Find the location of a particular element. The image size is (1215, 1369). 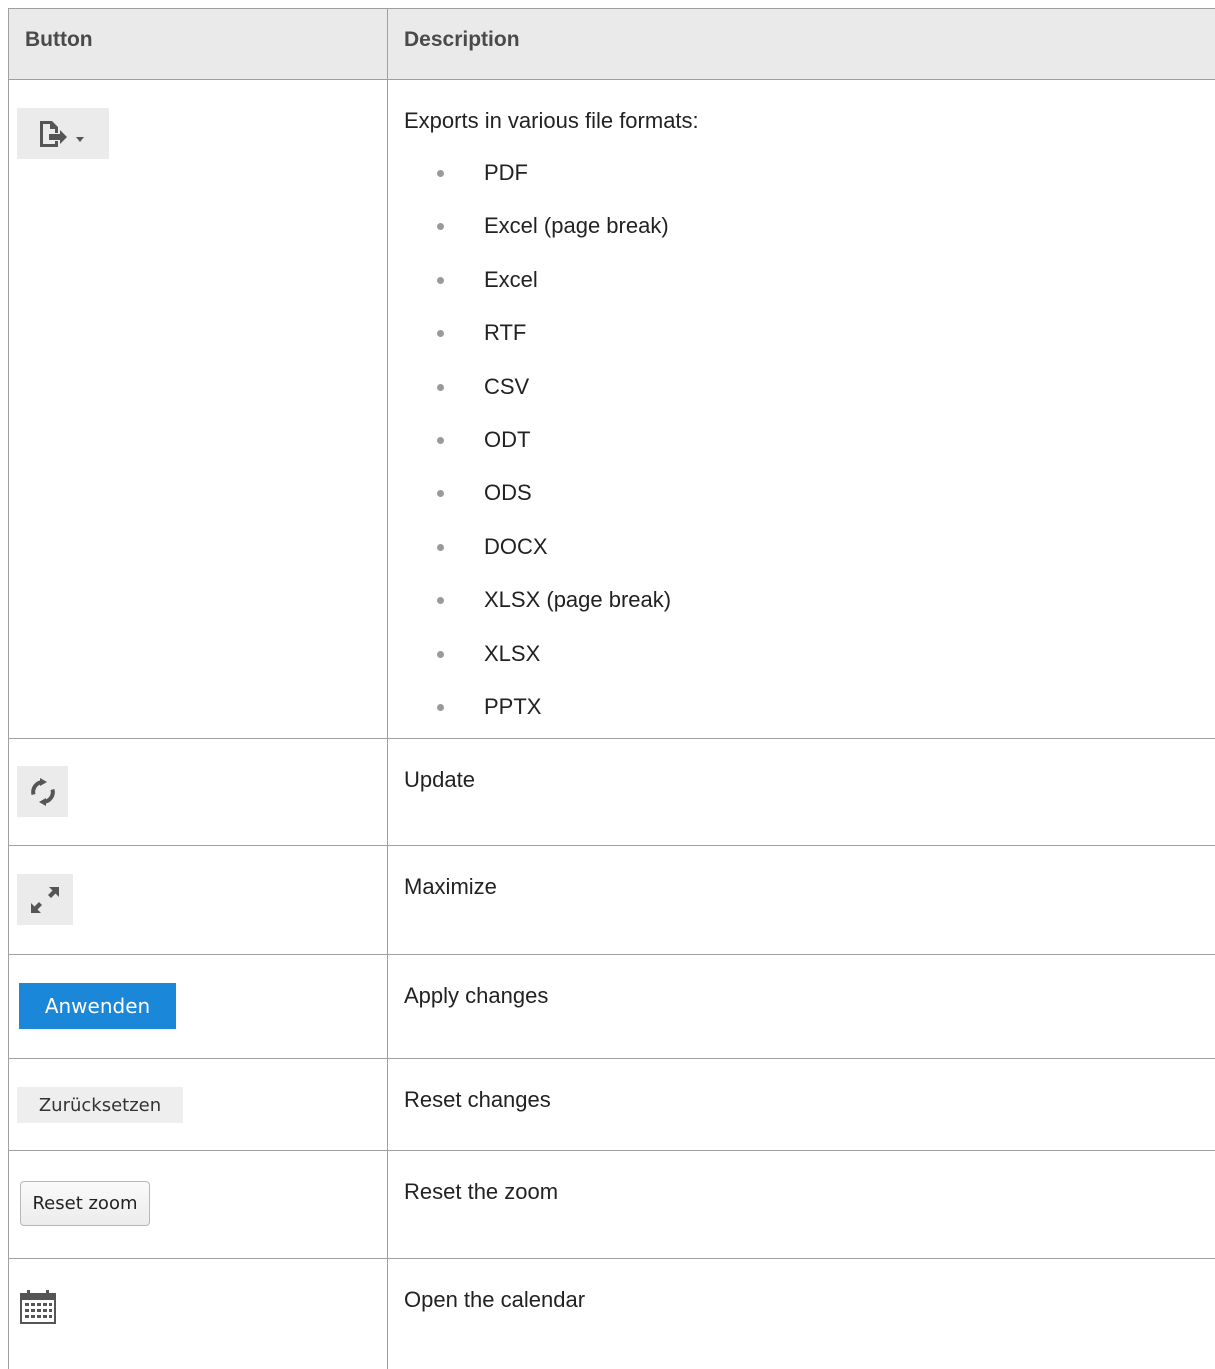

table-row-maximize: Maximize is located at coordinates (612, 900).